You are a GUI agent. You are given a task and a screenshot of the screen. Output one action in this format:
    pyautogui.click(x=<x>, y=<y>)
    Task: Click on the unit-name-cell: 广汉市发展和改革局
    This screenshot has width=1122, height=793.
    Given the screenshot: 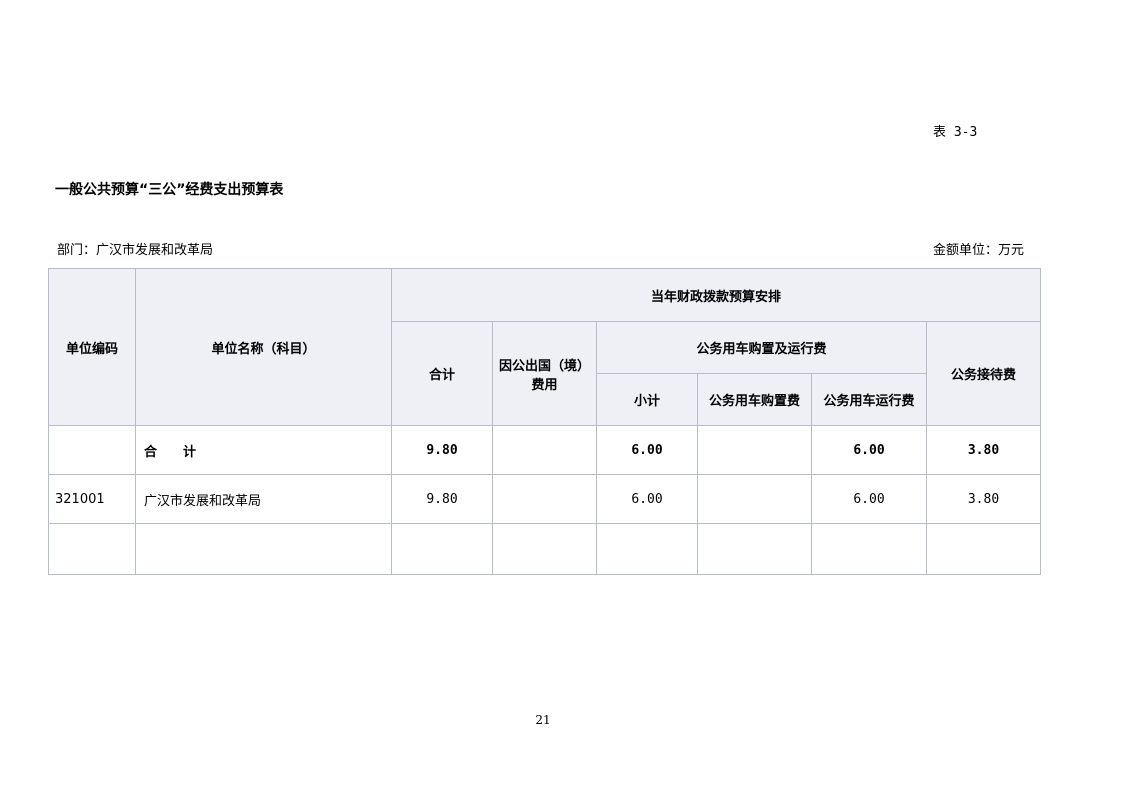 What is the action you would take?
    pyautogui.click(x=263, y=499)
    